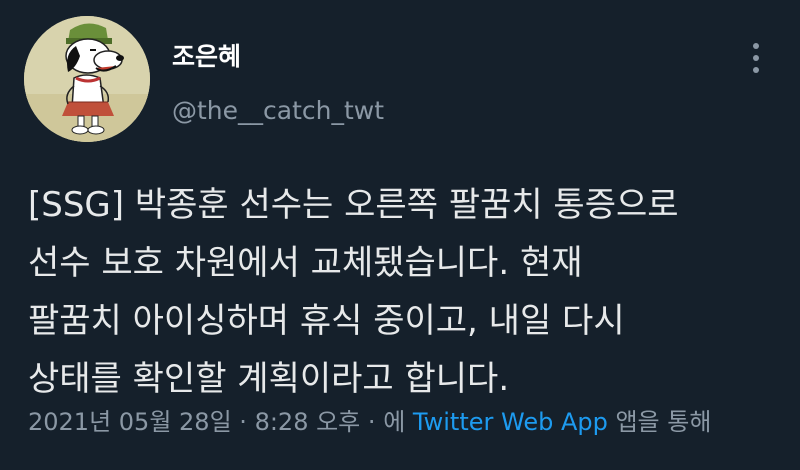  What do you see at coordinates (510, 422) in the screenshot?
I see `tweet-source-link: Twitter Web App` at bounding box center [510, 422].